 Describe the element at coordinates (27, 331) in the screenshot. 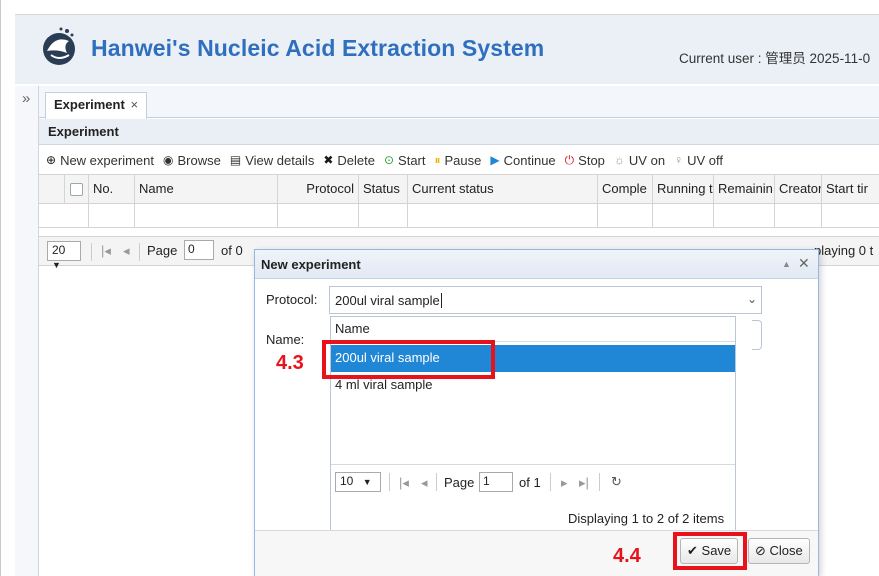

I see `side-collapse-strip: »` at that location.